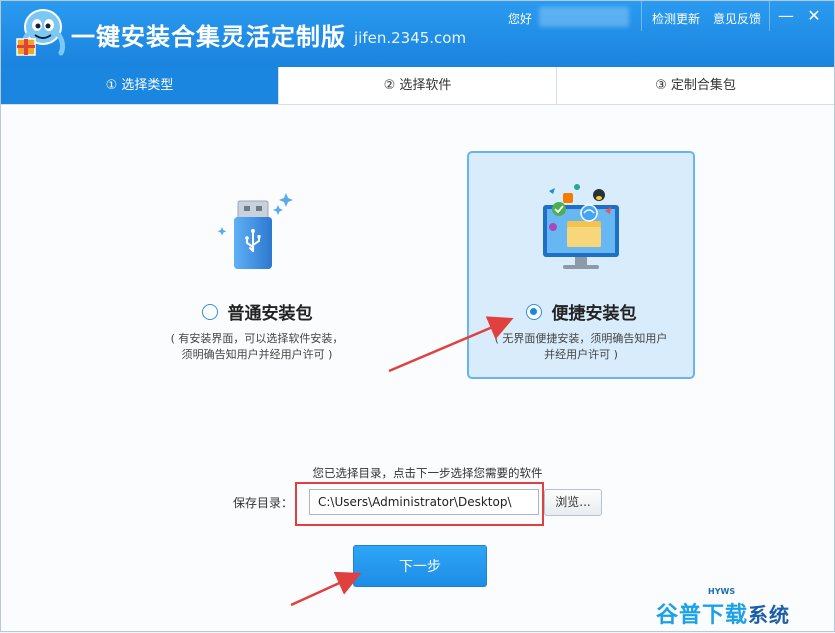 The width and height of the screenshot is (835, 633). Describe the element at coordinates (814, 16) in the screenshot. I see `close-button: ✕` at that location.